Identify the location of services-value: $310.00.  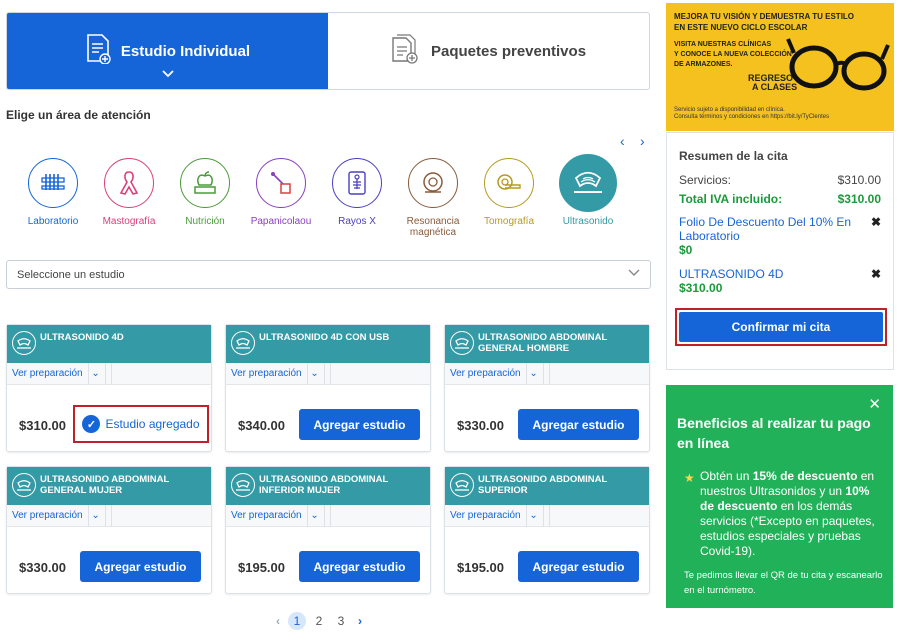
(859, 180).